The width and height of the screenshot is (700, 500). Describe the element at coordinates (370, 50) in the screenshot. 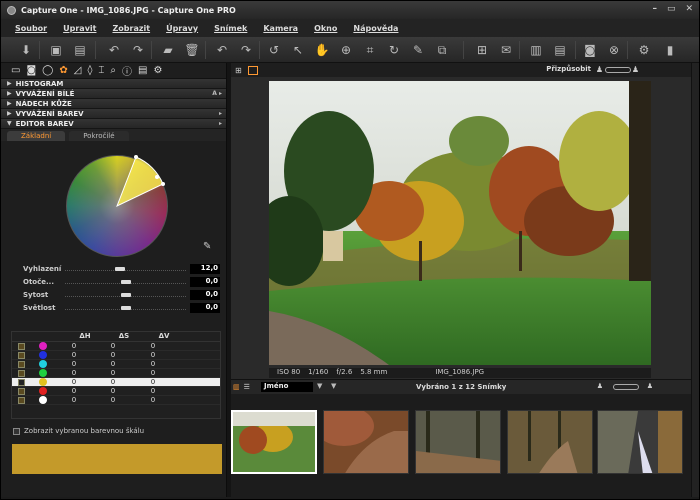

I see `crop-tool-icon: ⌗` at that location.